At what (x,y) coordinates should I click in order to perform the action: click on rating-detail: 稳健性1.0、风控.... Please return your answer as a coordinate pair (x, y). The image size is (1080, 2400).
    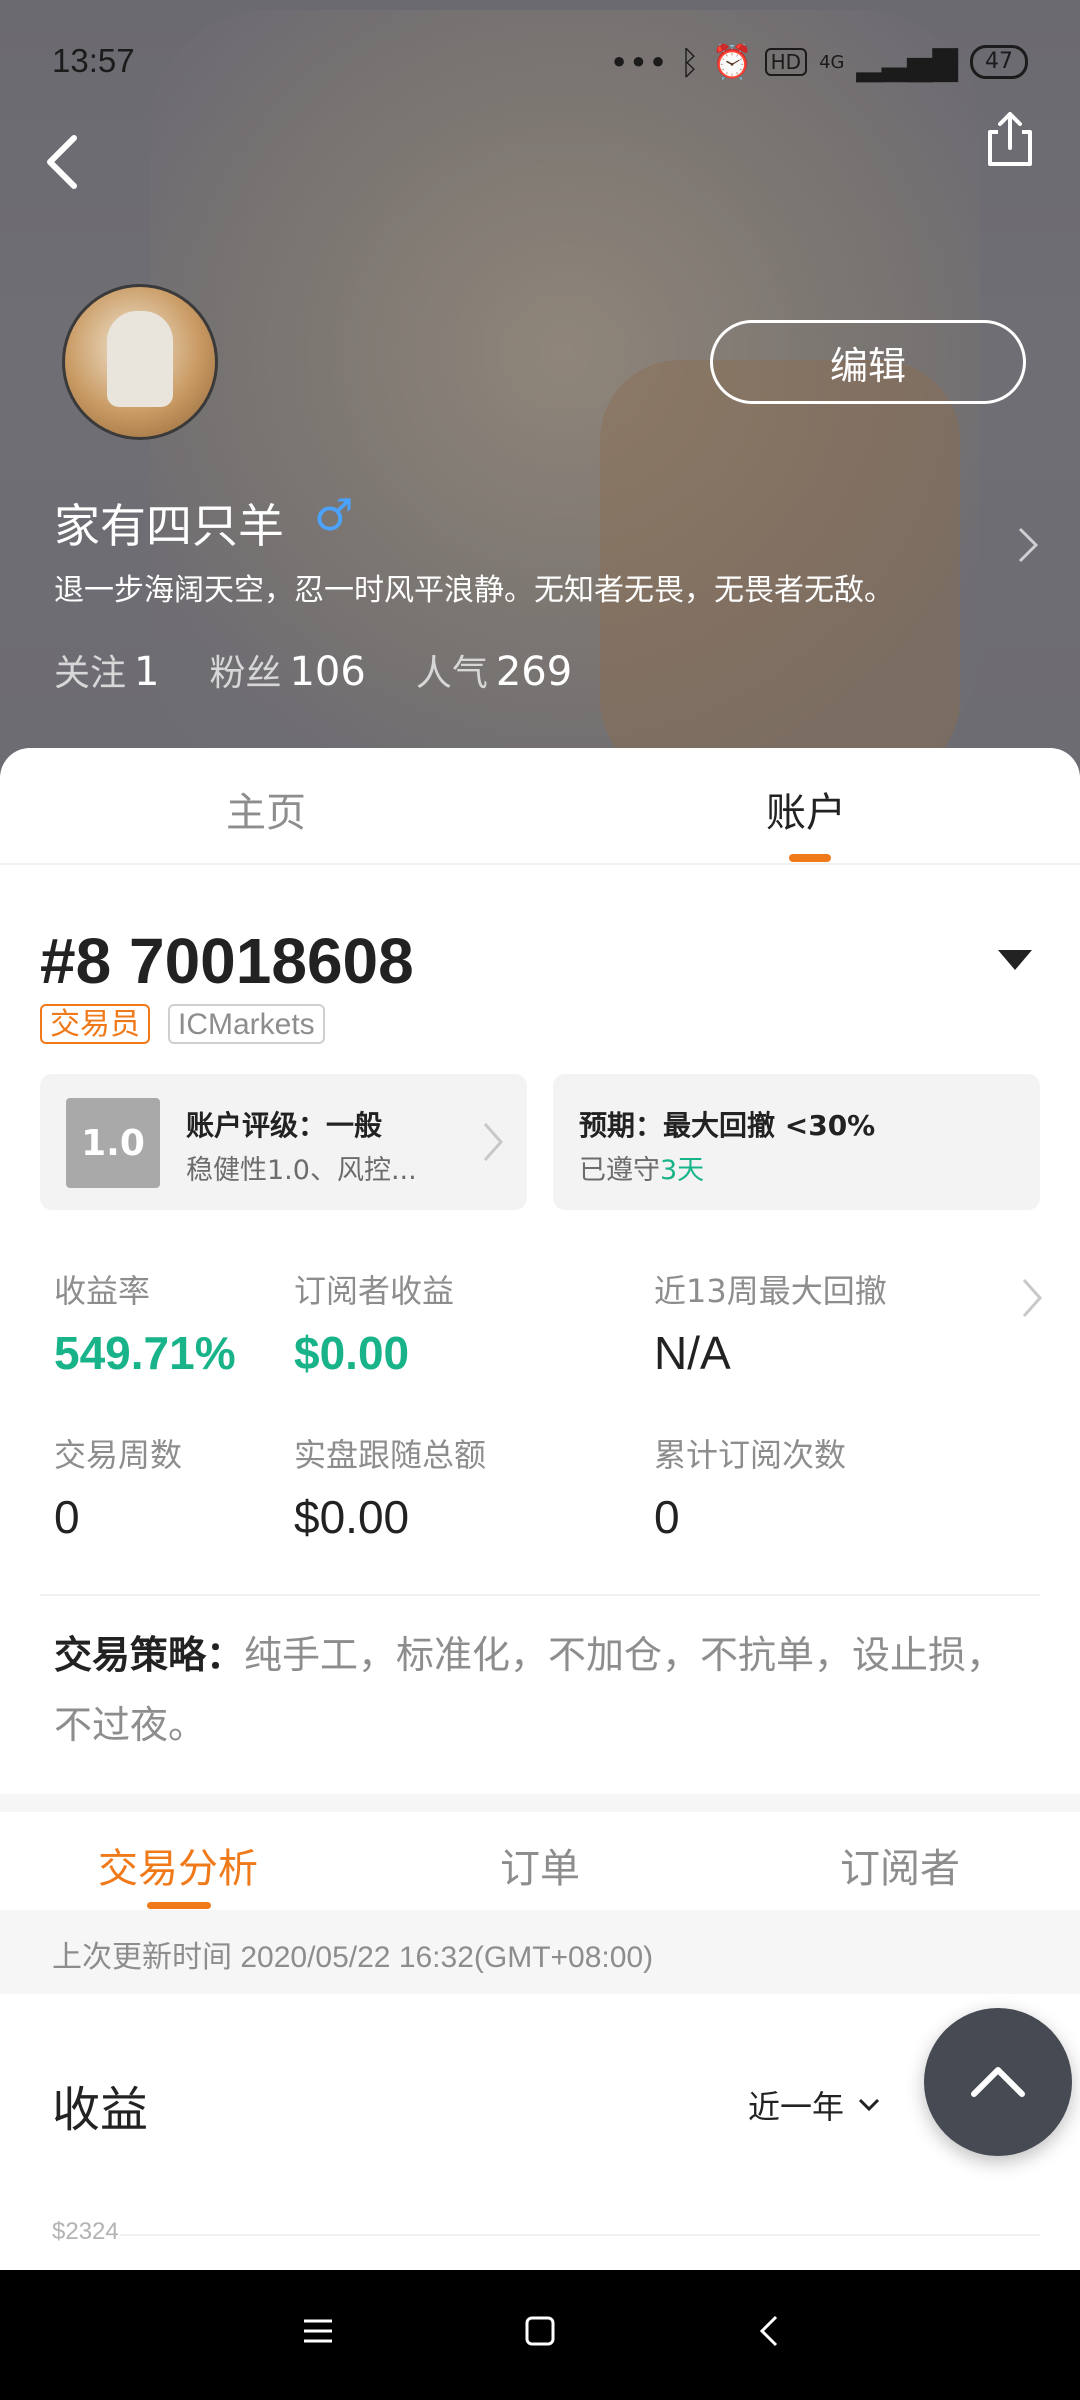
    Looking at the image, I should click on (301, 1170).